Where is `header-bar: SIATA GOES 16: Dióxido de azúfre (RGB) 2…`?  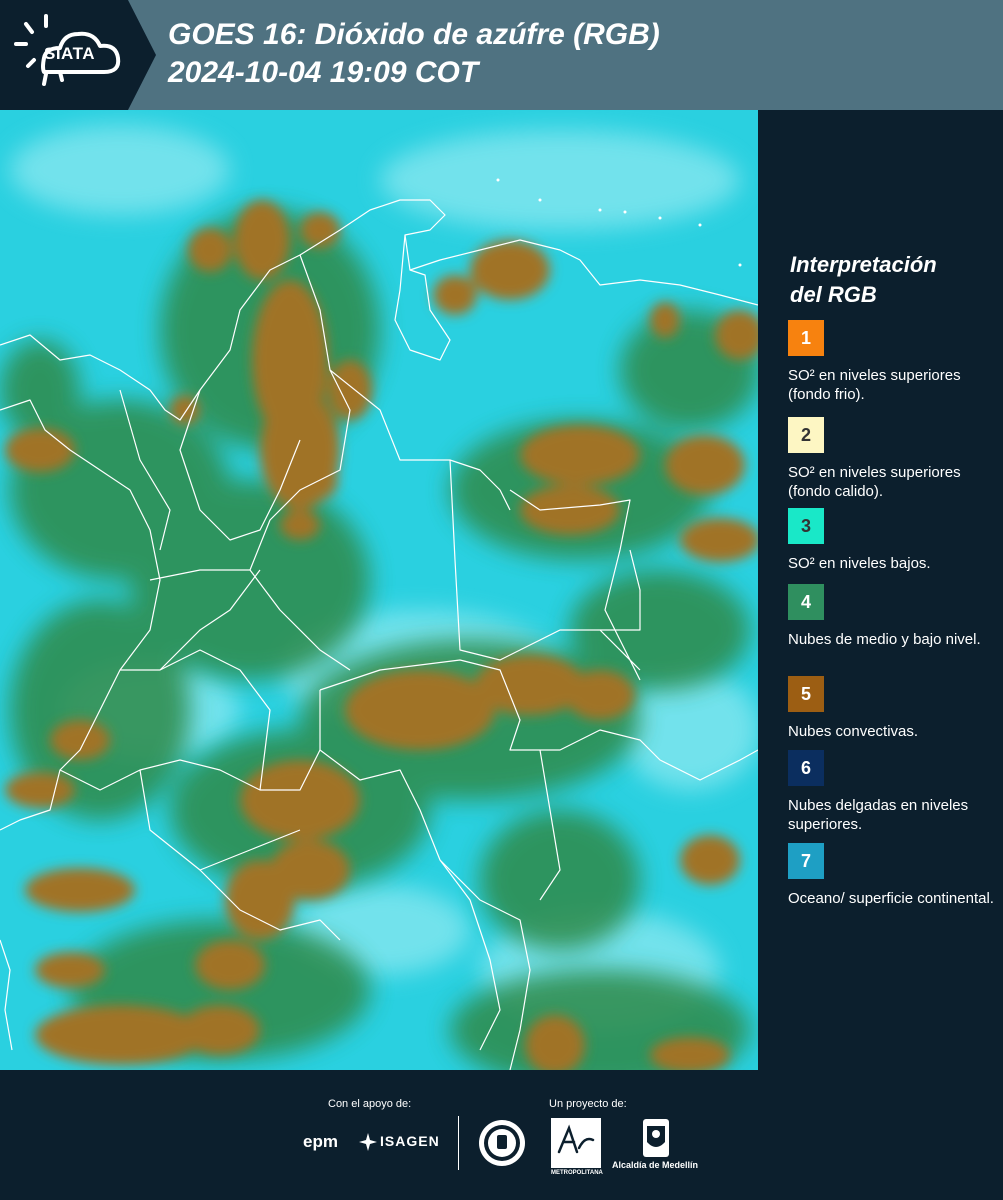 header-bar: SIATA GOES 16: Dióxido de azúfre (RGB) 2… is located at coordinates (501, 55).